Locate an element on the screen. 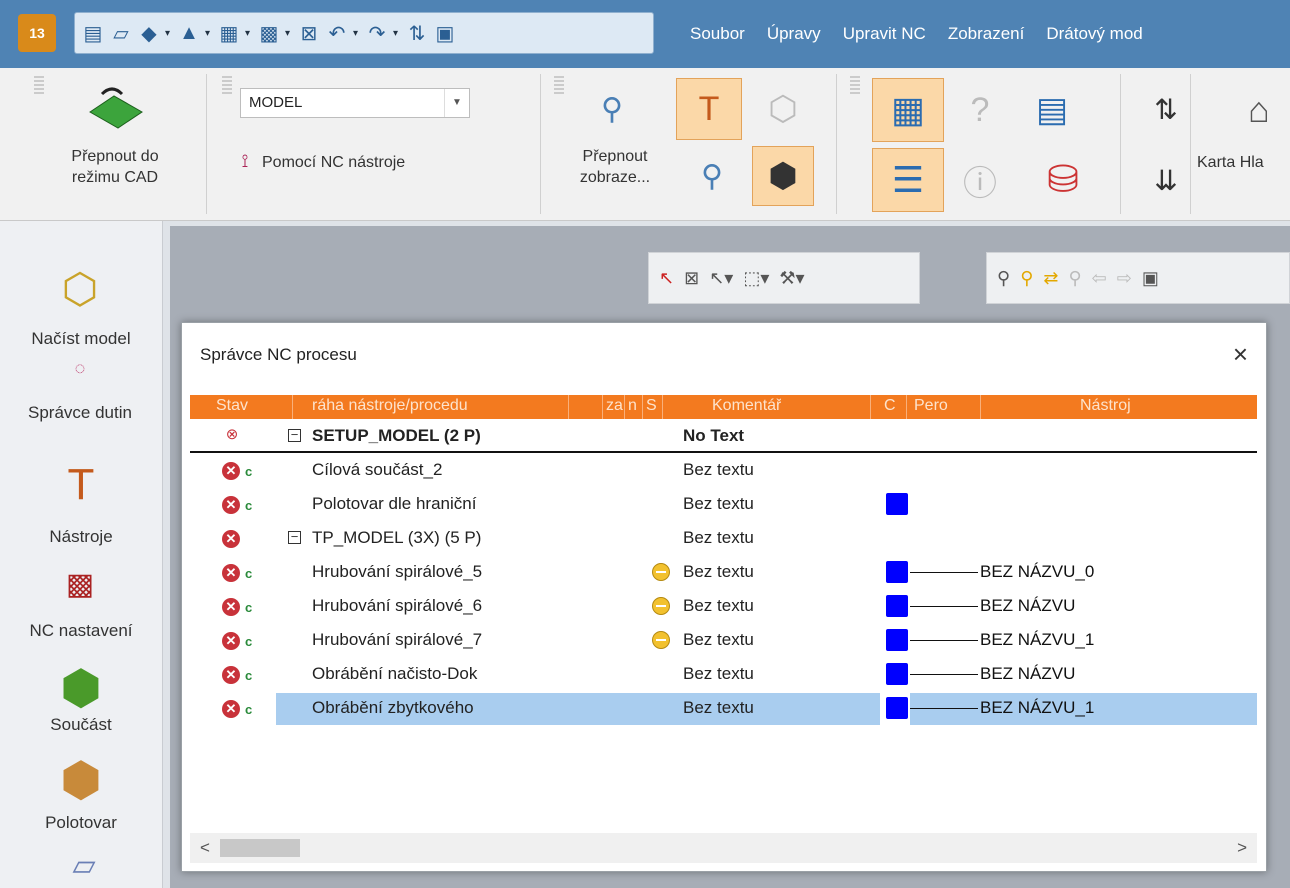  nc-block-icon: ▩ is located at coordinates (269, 33).